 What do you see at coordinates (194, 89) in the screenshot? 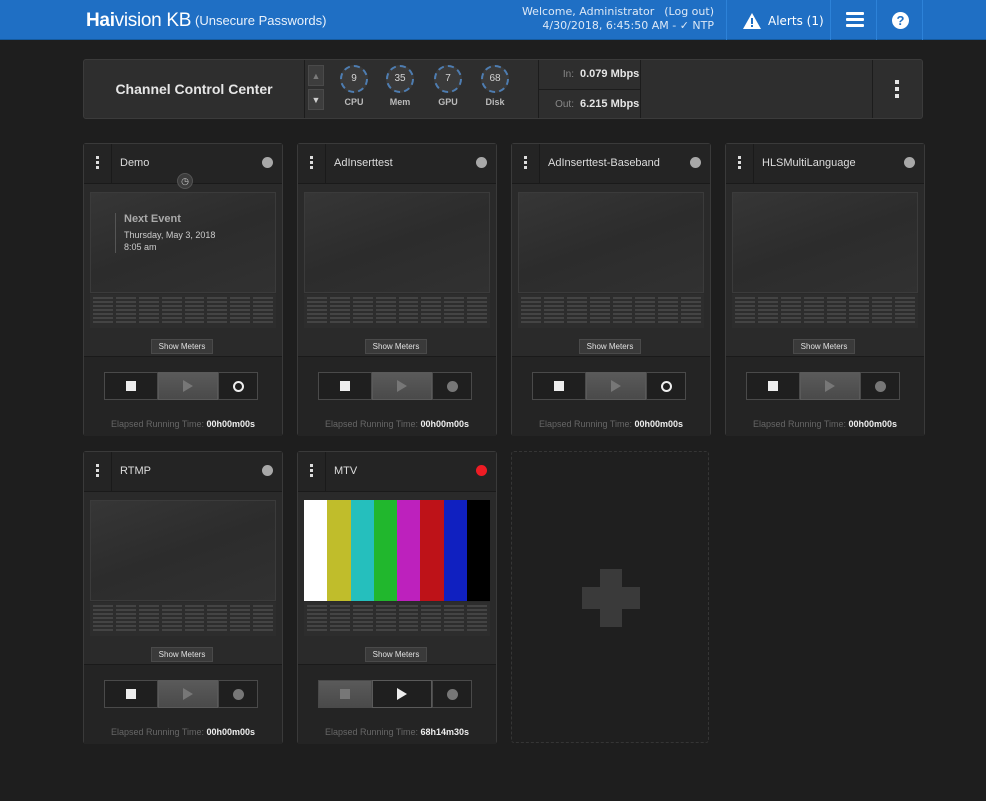
I see `control-center-title: Channel Control Center` at bounding box center [194, 89].